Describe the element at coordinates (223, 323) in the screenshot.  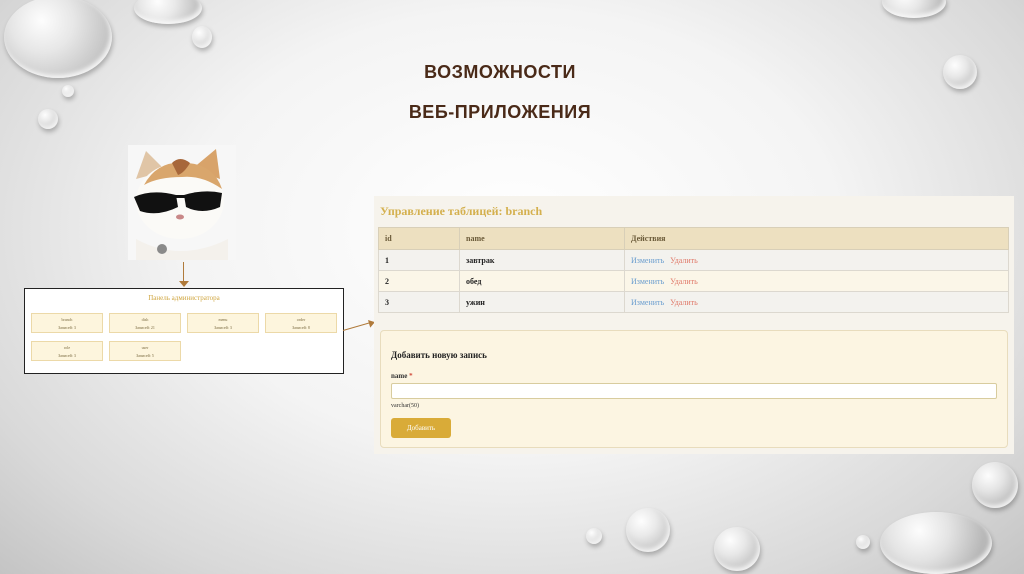
I see `admin-card: menu Записей: 3` at that location.